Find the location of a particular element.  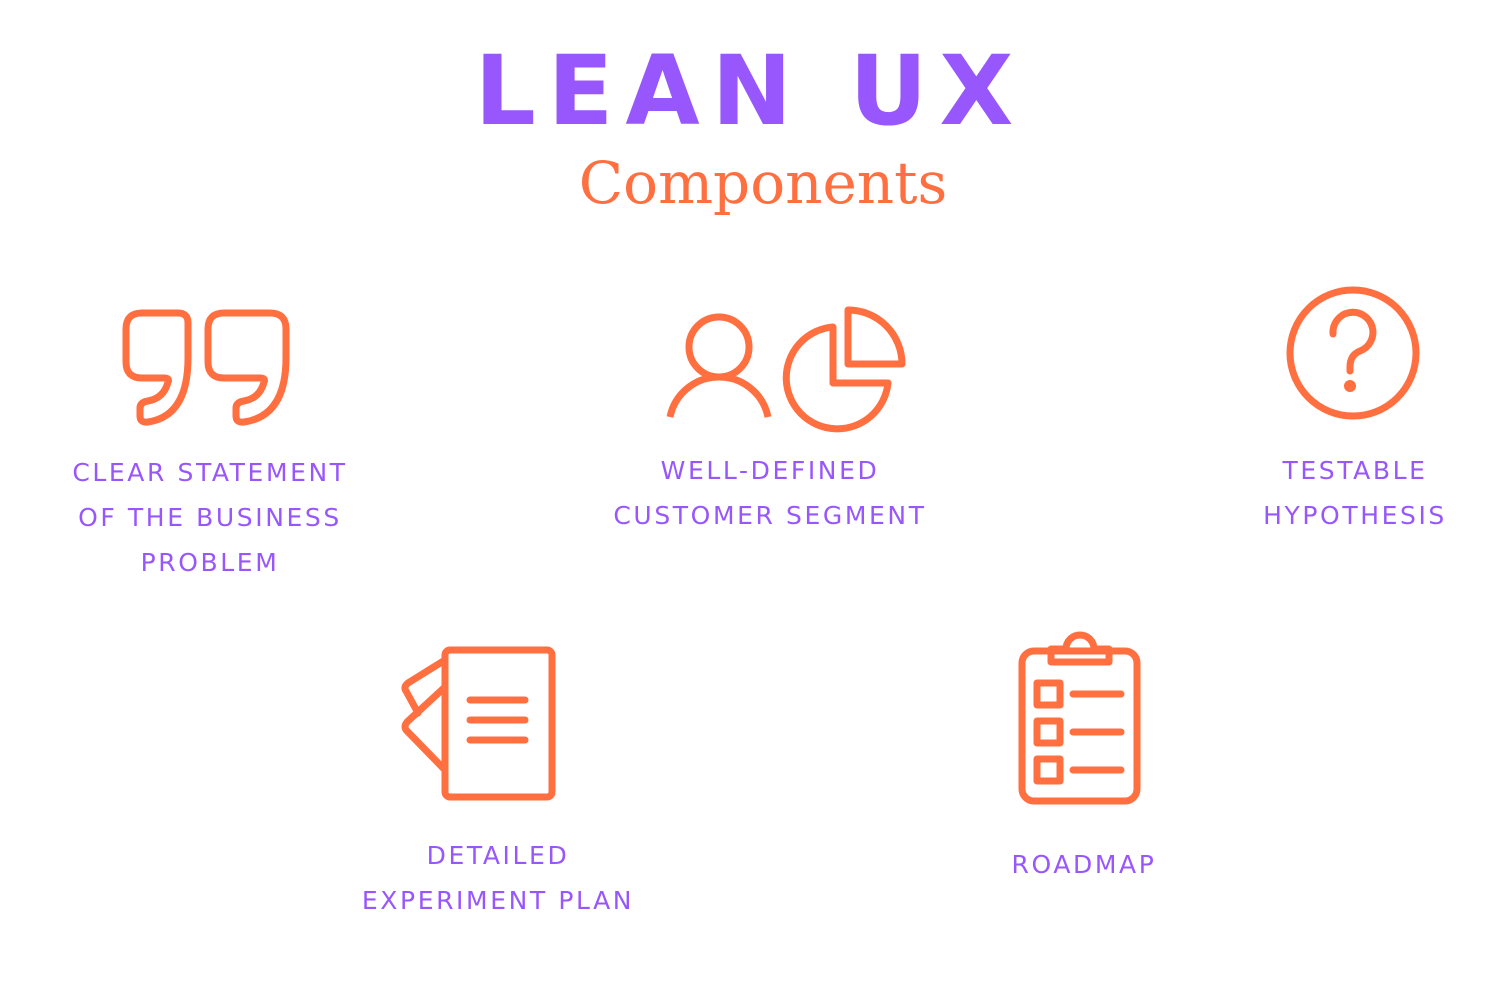

page-subtitle: Components is located at coordinates (763, 183).